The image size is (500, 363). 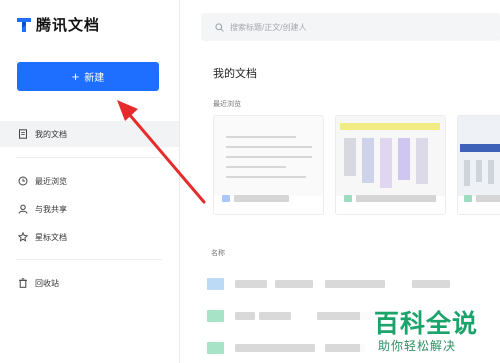 I want to click on watermark-subtitle: 助你轻松解决, so click(x=417, y=346).